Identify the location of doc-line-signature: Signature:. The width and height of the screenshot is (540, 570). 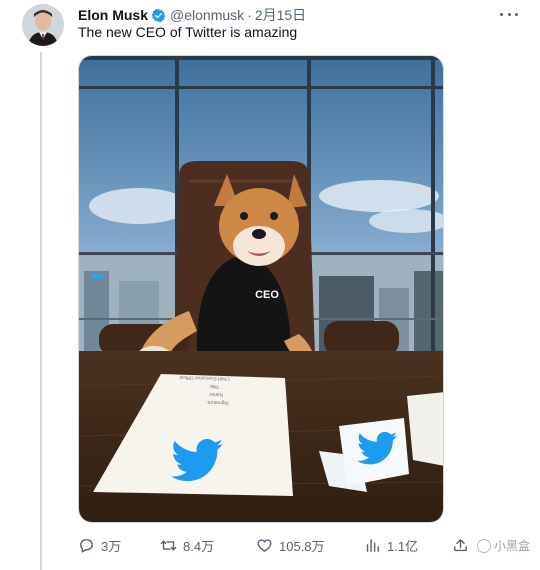
(217, 402).